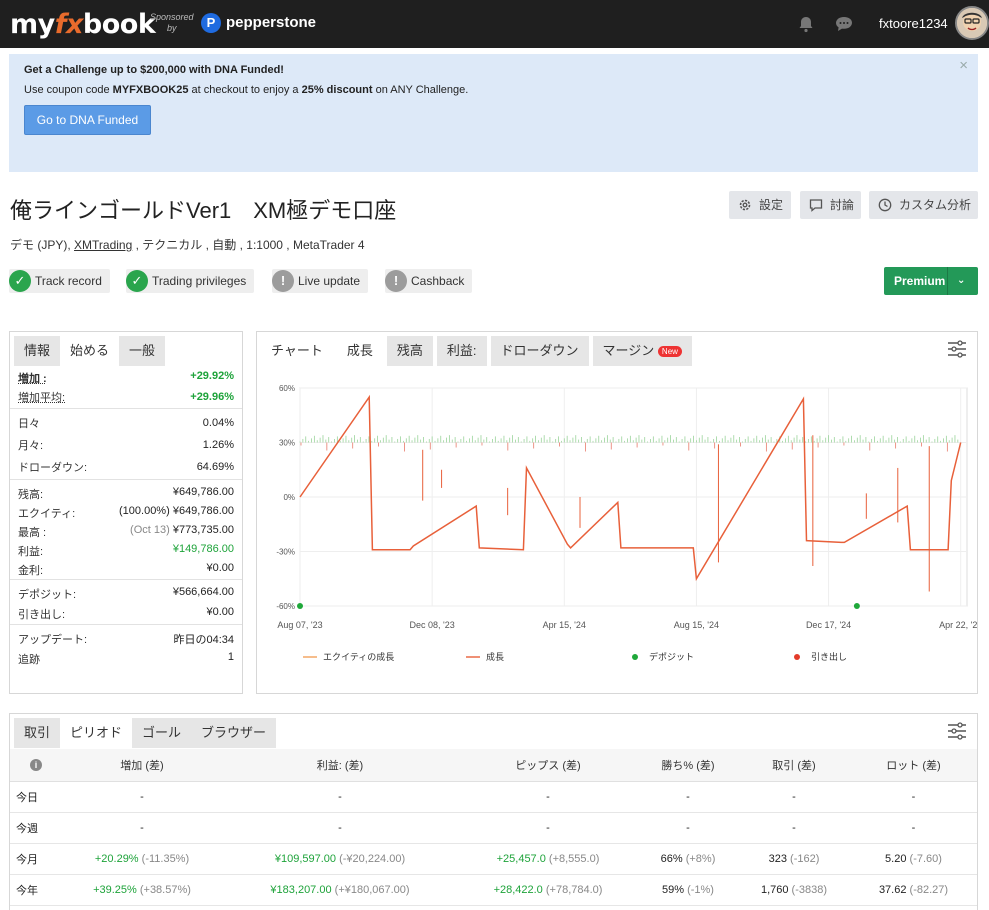 The height and width of the screenshot is (910, 989). Describe the element at coordinates (340, 859) in the screenshot. I see `cell-profit: ¥109,597.00 (-¥20,224.00)` at that location.